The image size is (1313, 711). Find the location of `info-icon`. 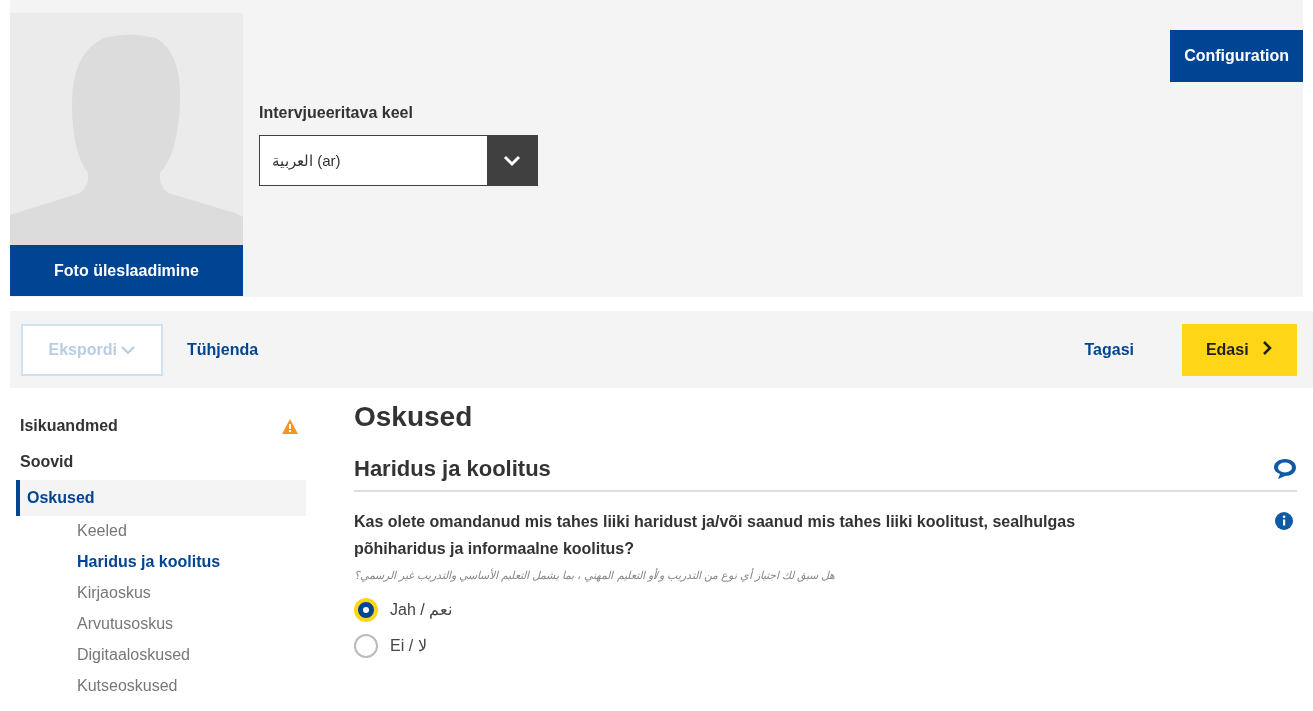

info-icon is located at coordinates (1284, 521).